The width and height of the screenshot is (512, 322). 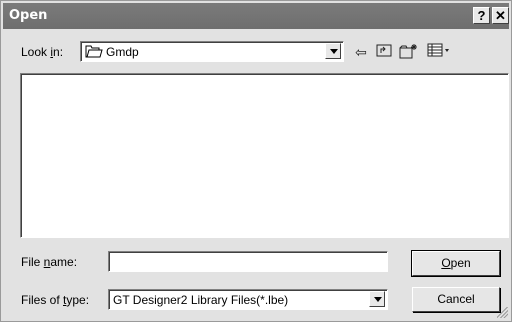 What do you see at coordinates (500, 15) in the screenshot?
I see `close-button: ✕` at bounding box center [500, 15].